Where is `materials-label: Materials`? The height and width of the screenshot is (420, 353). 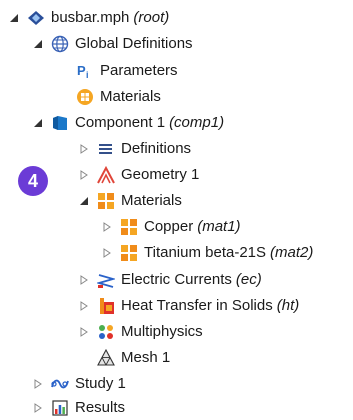 materials-label: Materials is located at coordinates (151, 200).